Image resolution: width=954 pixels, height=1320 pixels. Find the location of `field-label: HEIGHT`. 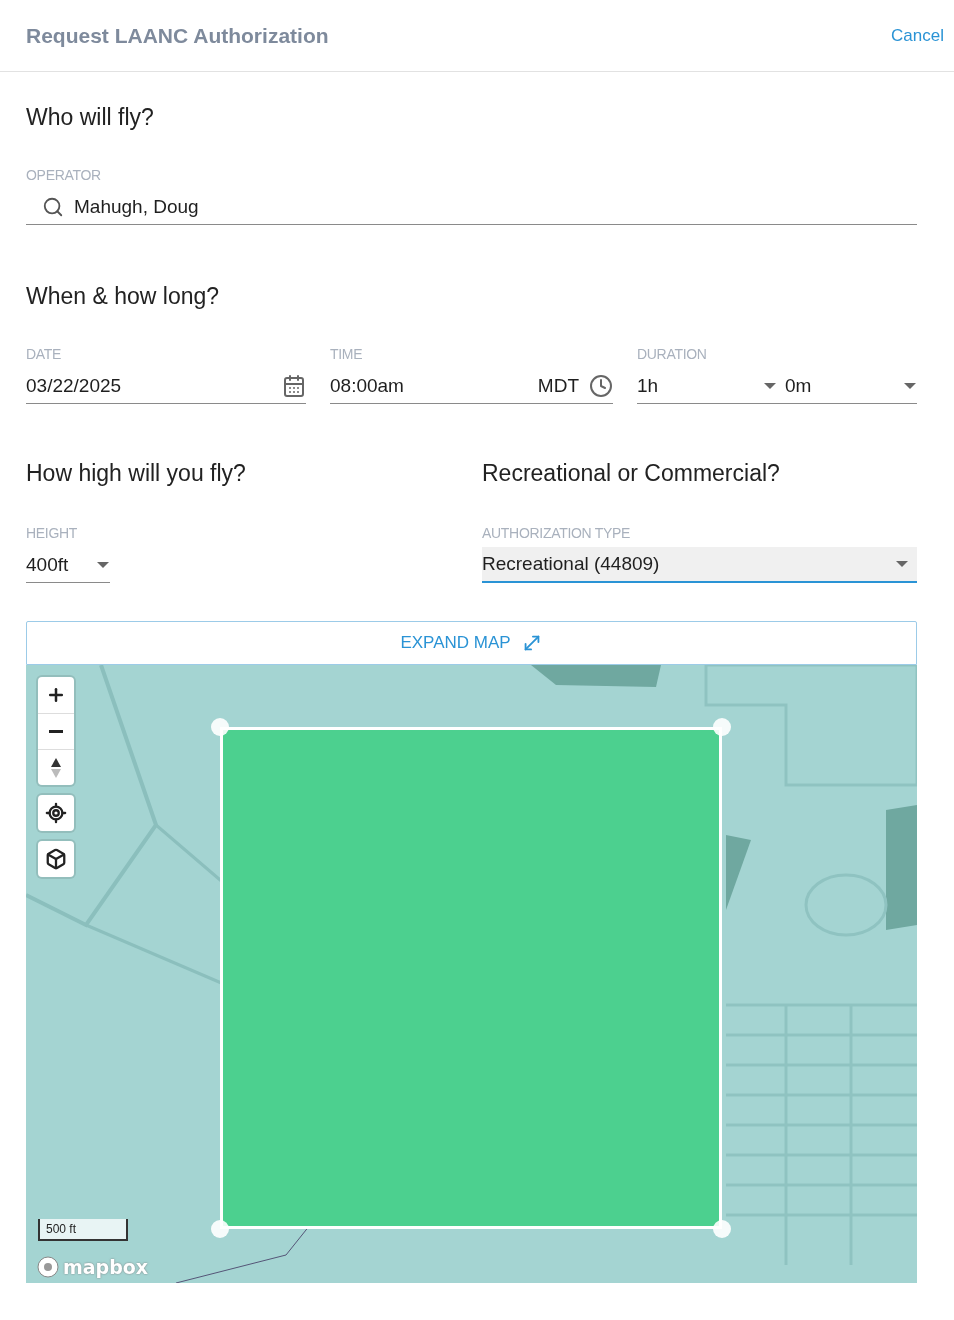

field-label: HEIGHT is located at coordinates (52, 533).